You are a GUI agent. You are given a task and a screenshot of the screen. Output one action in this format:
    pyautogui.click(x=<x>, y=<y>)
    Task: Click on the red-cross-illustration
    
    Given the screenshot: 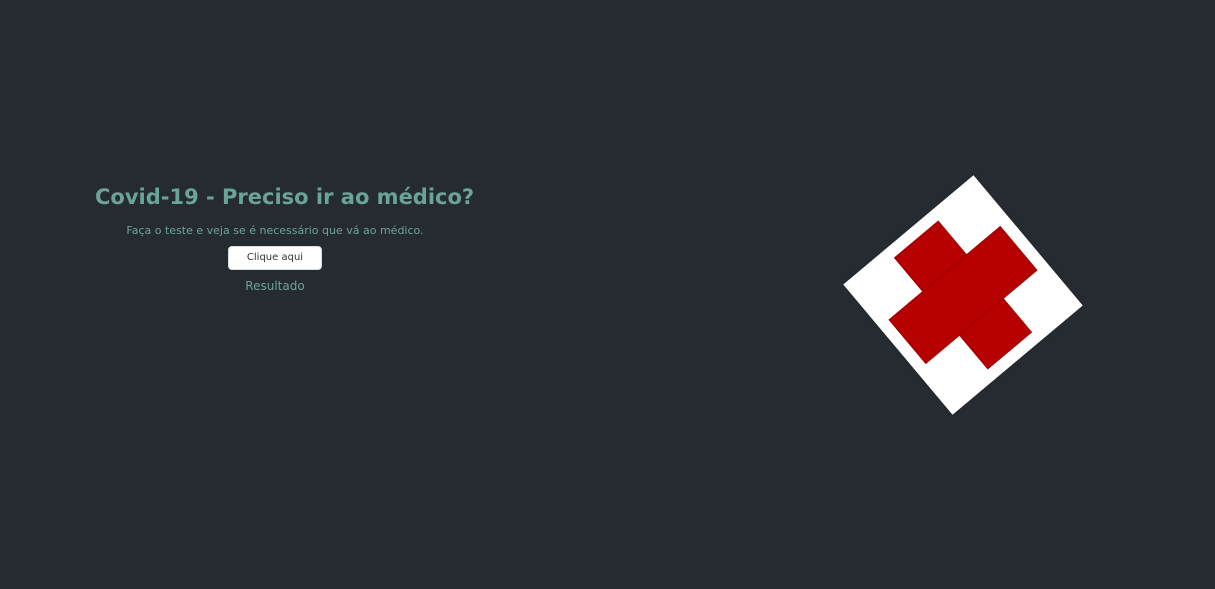 What is the action you would take?
    pyautogui.click(x=963, y=295)
    